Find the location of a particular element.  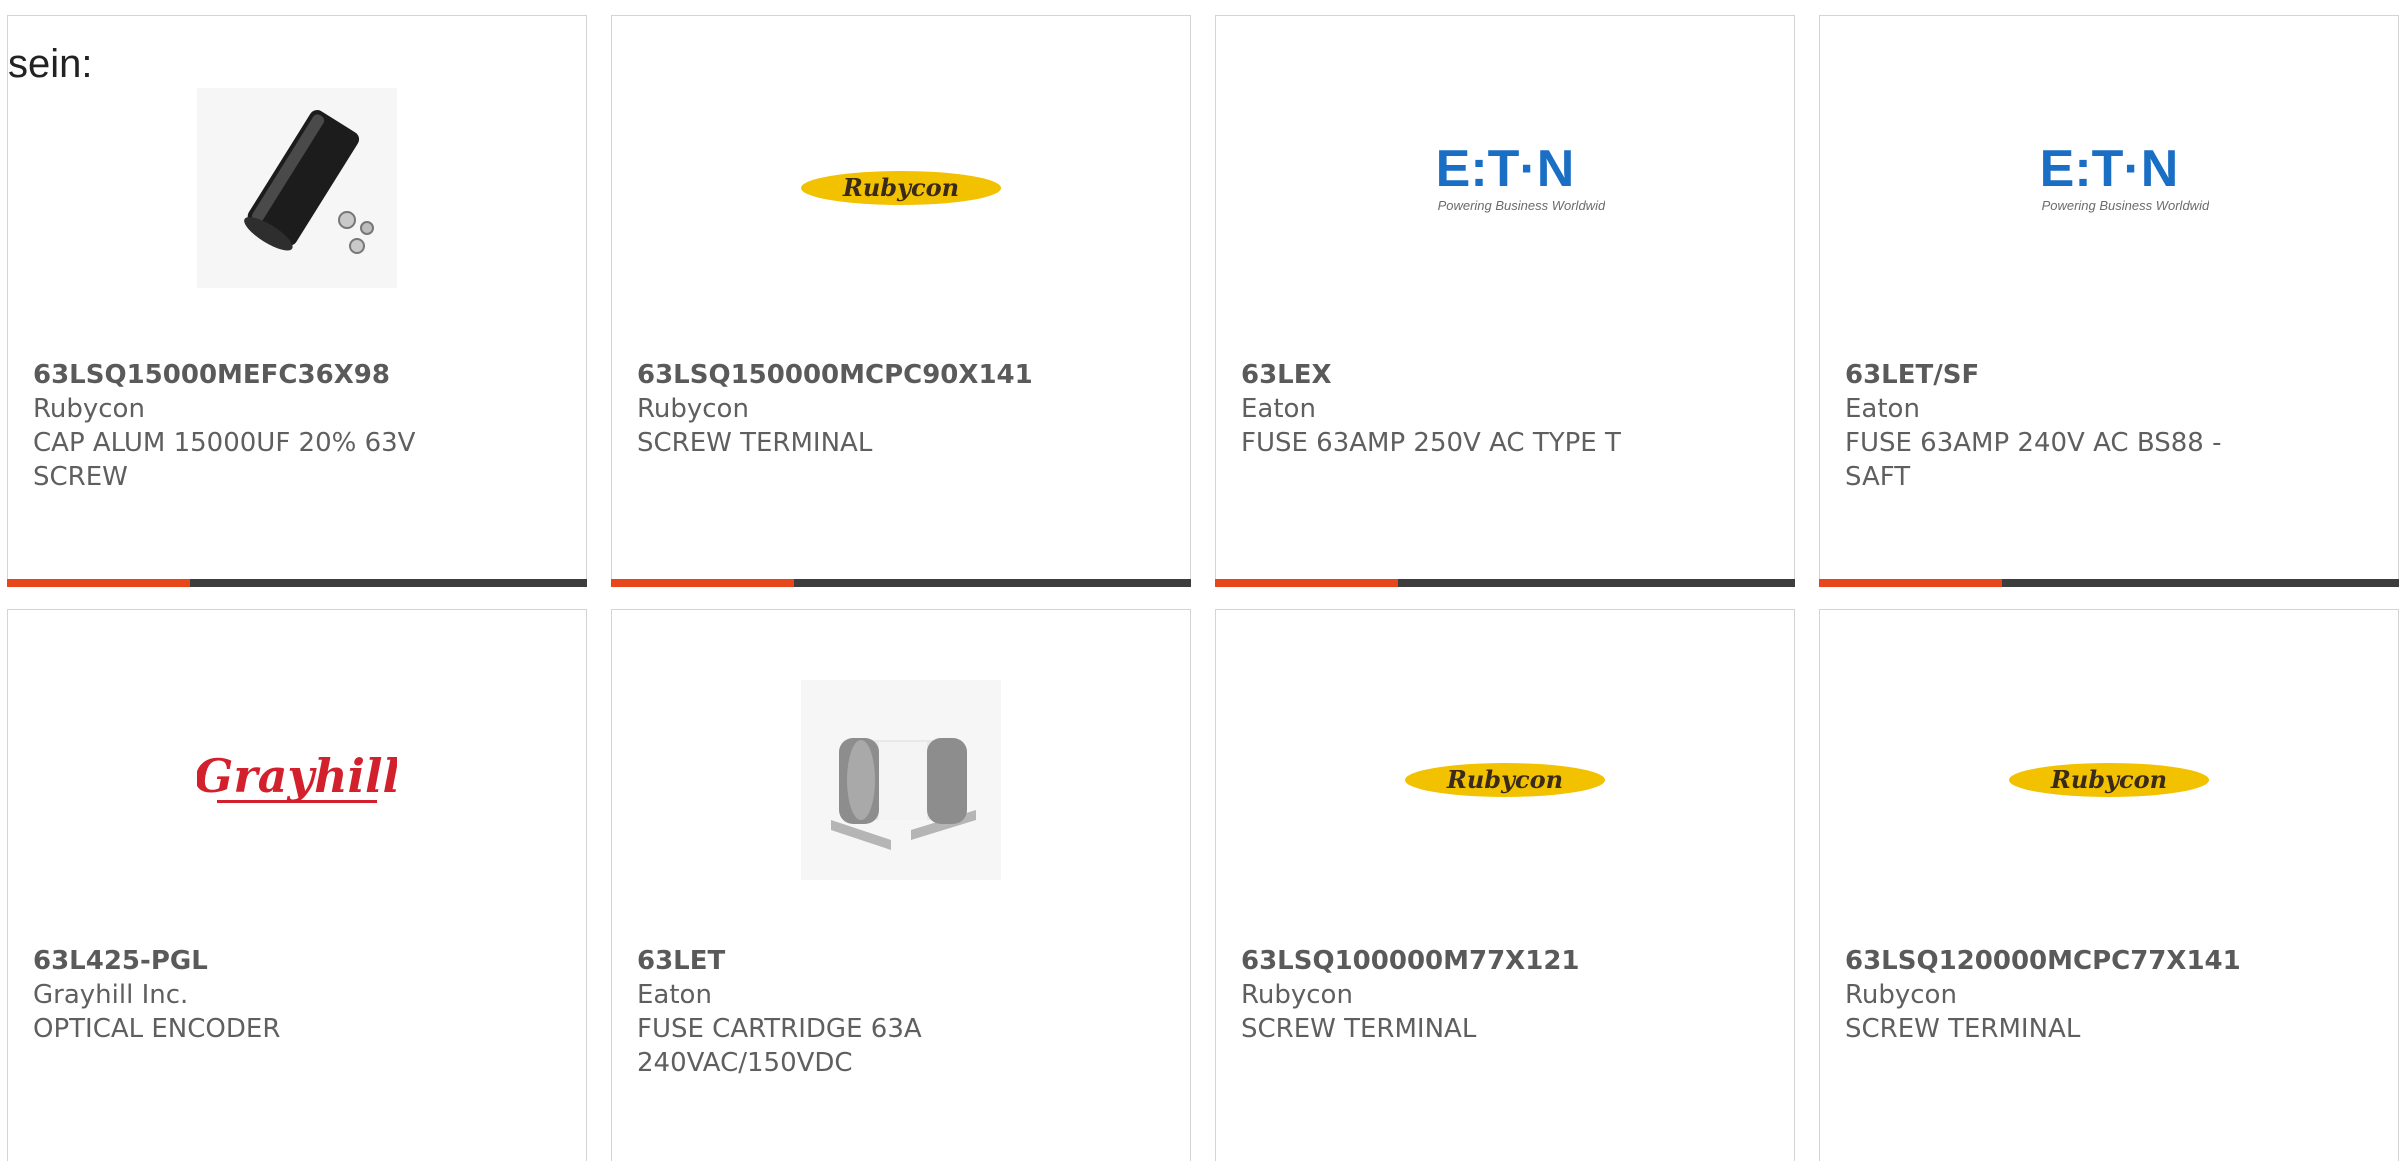

grayhill-logo-image: Grayhill is located at coordinates (297, 780).